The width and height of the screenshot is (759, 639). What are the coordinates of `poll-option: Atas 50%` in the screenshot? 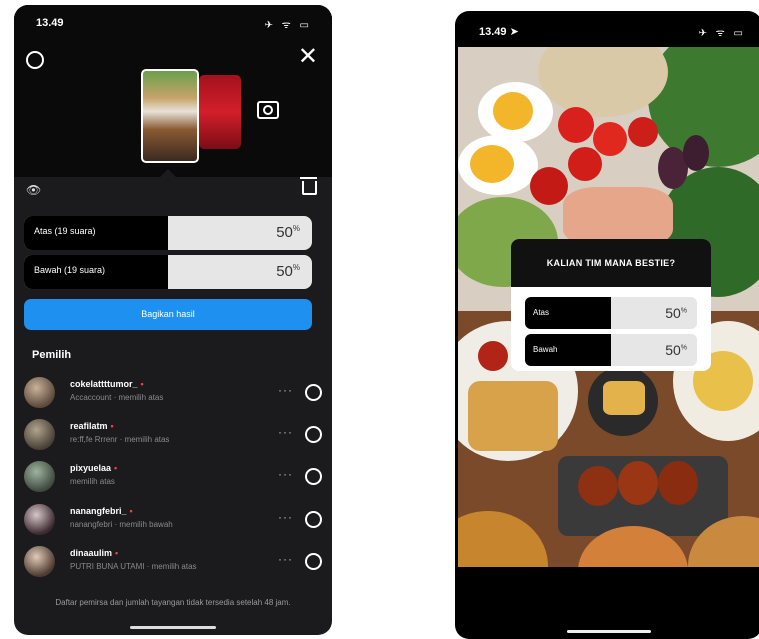 It's located at (611, 313).